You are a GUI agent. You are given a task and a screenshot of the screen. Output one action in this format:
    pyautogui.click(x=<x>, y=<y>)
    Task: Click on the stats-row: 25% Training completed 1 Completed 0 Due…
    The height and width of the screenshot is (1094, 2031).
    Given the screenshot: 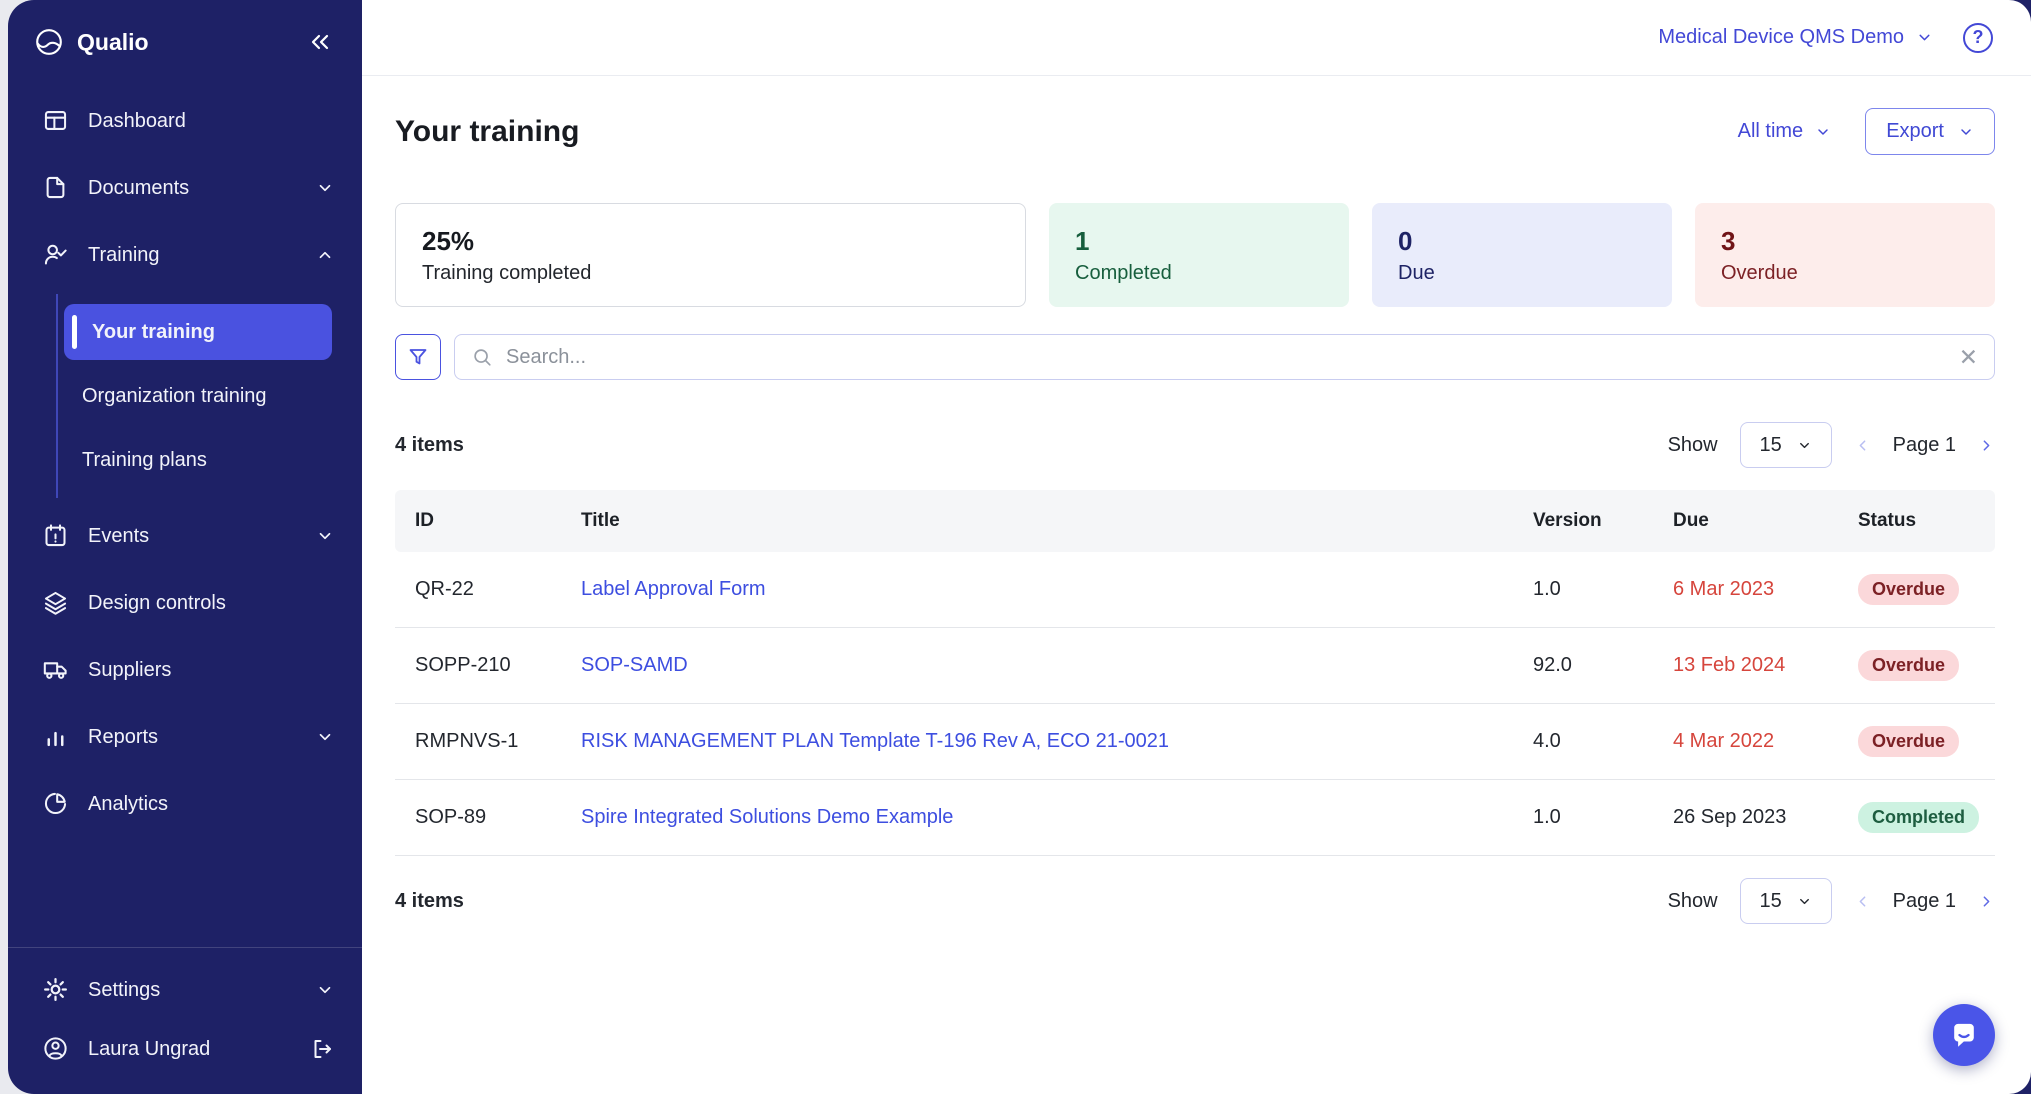 What is the action you would take?
    pyautogui.click(x=1195, y=255)
    